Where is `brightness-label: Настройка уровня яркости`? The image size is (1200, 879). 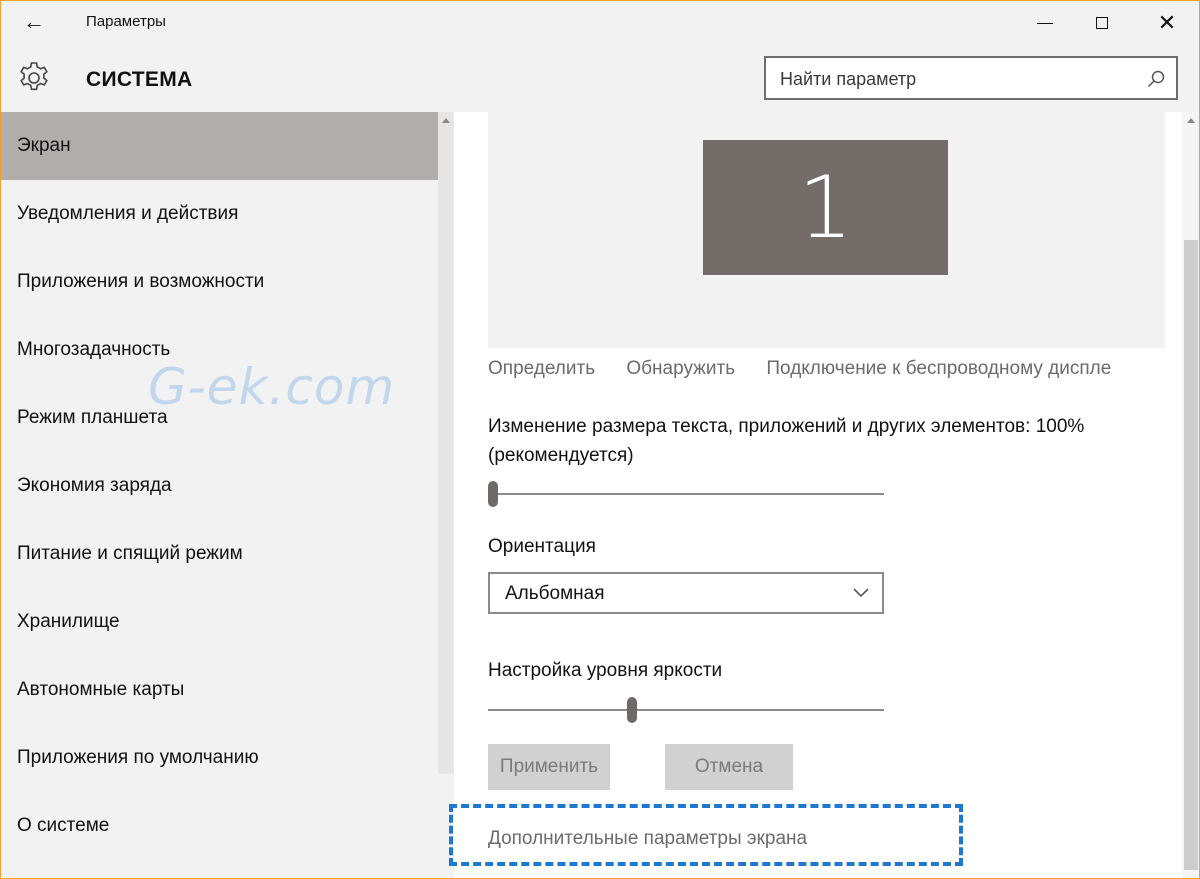 brightness-label: Настройка уровня яркости is located at coordinates (605, 670).